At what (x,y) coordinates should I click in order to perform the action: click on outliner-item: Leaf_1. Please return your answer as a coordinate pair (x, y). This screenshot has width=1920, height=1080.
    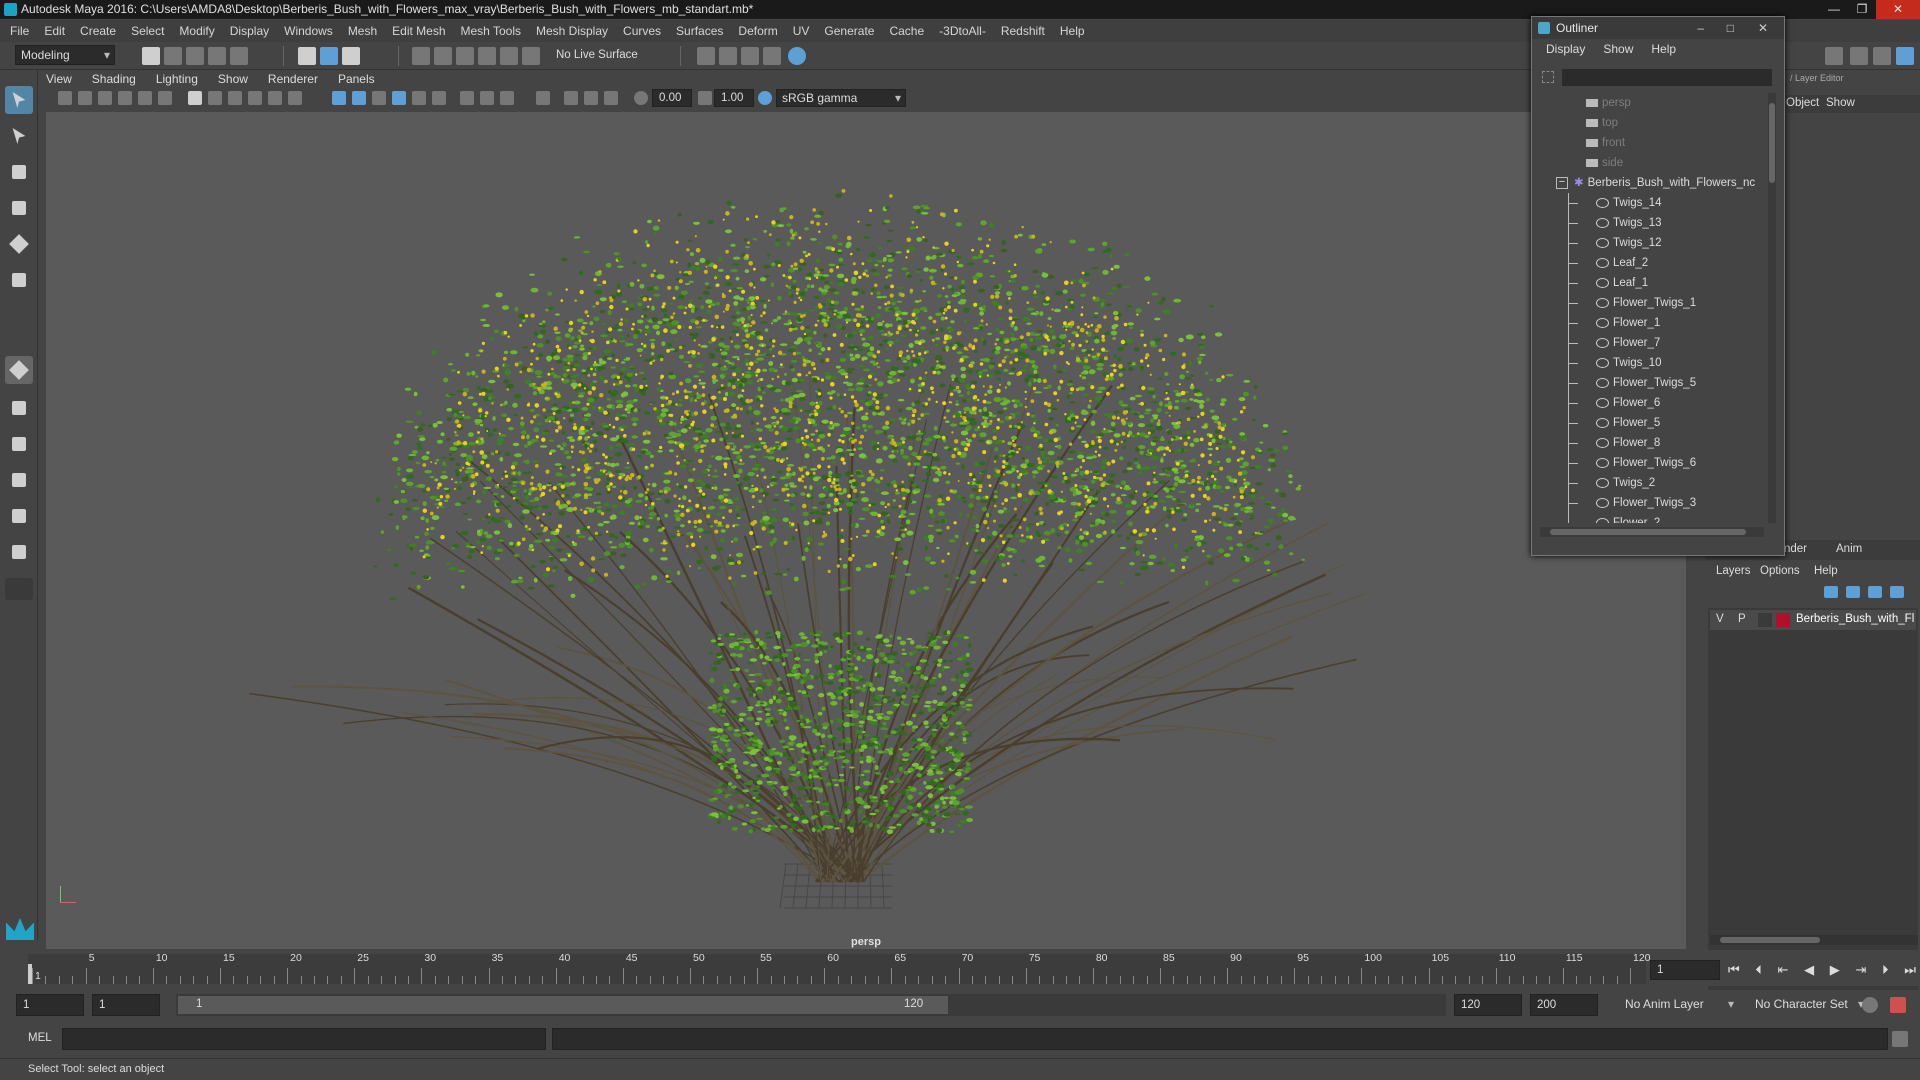
    Looking at the image, I should click on (1652, 283).